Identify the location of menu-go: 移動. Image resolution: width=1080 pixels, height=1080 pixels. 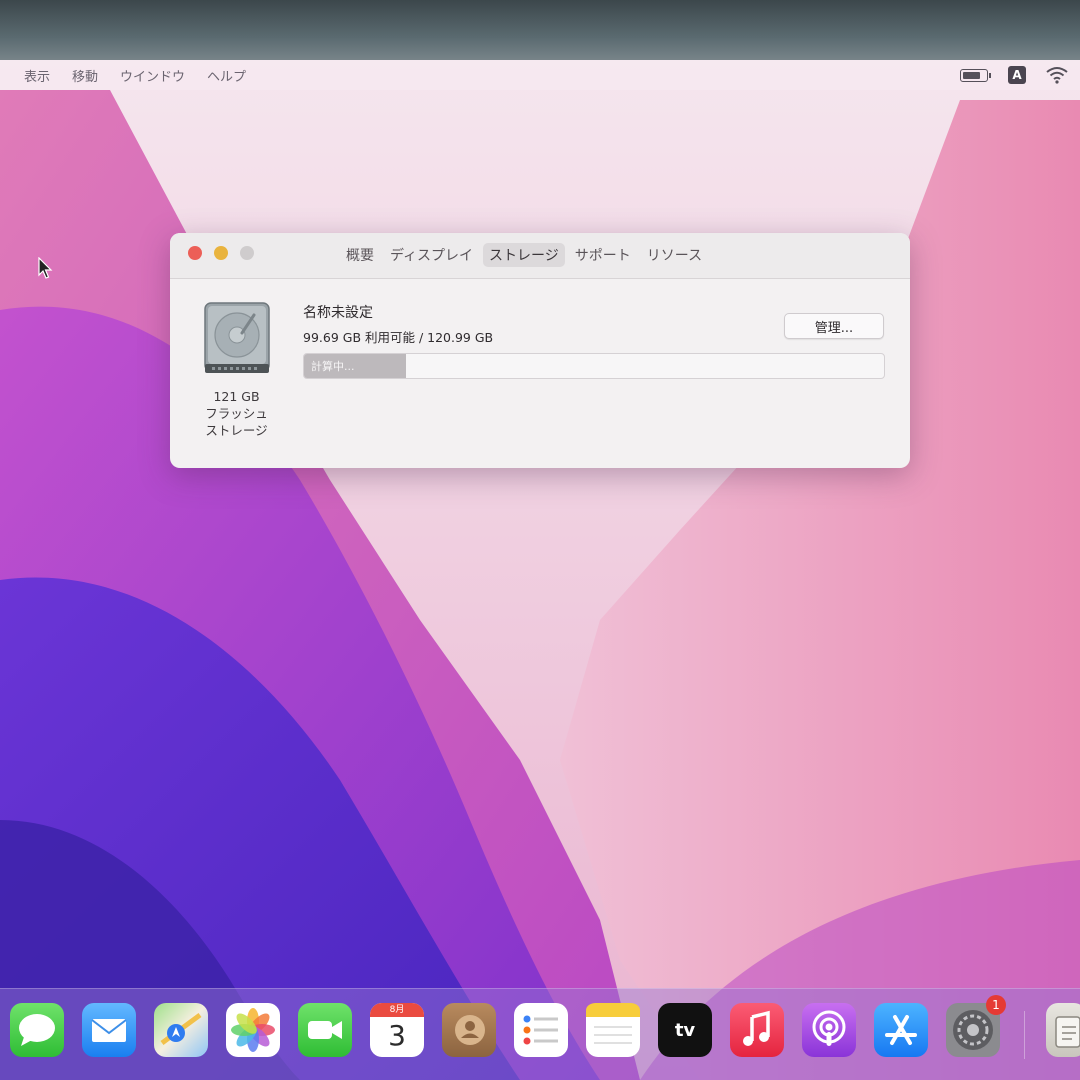
(85, 75).